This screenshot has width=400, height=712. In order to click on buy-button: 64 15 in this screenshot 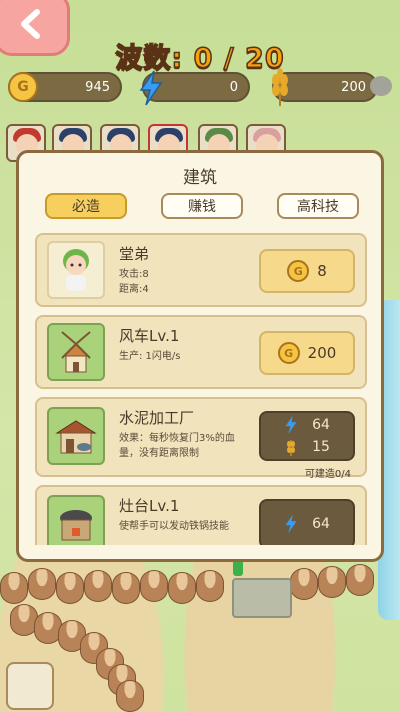, I will do `click(307, 436)`.